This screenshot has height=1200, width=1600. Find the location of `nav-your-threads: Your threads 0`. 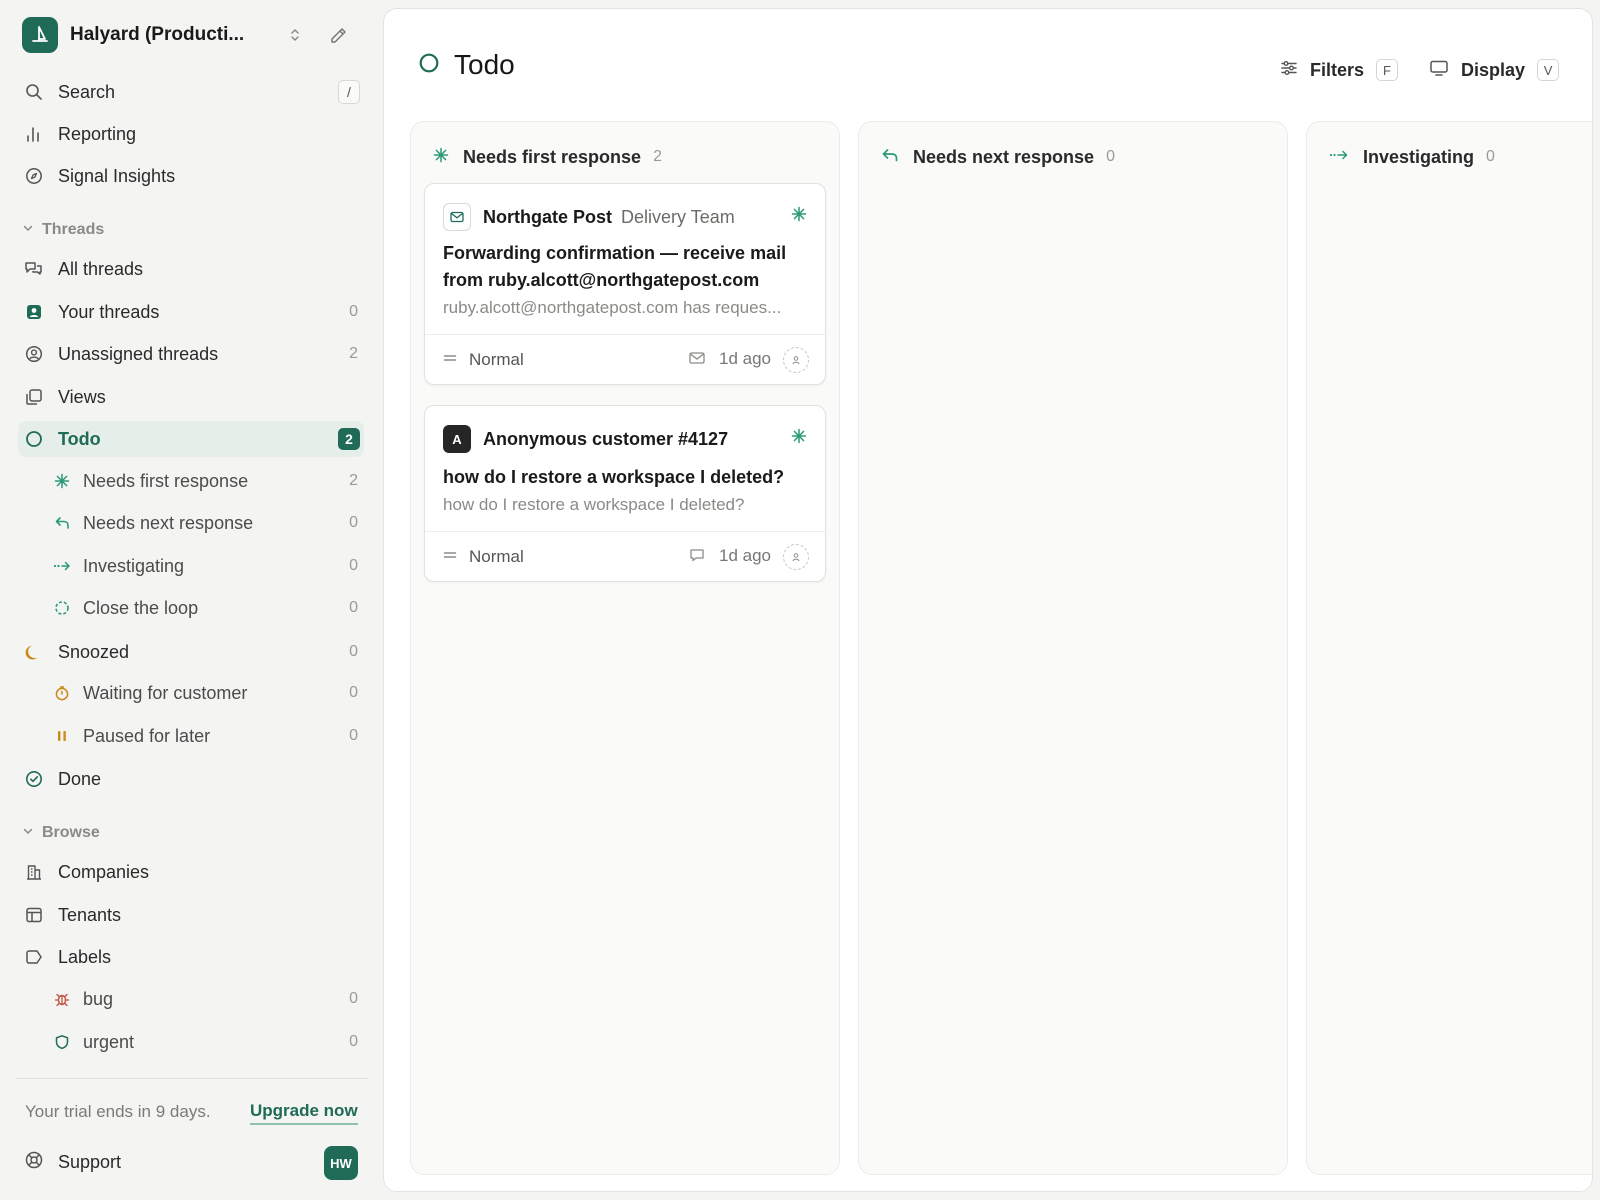

nav-your-threads: Your threads 0 is located at coordinates (191, 312).